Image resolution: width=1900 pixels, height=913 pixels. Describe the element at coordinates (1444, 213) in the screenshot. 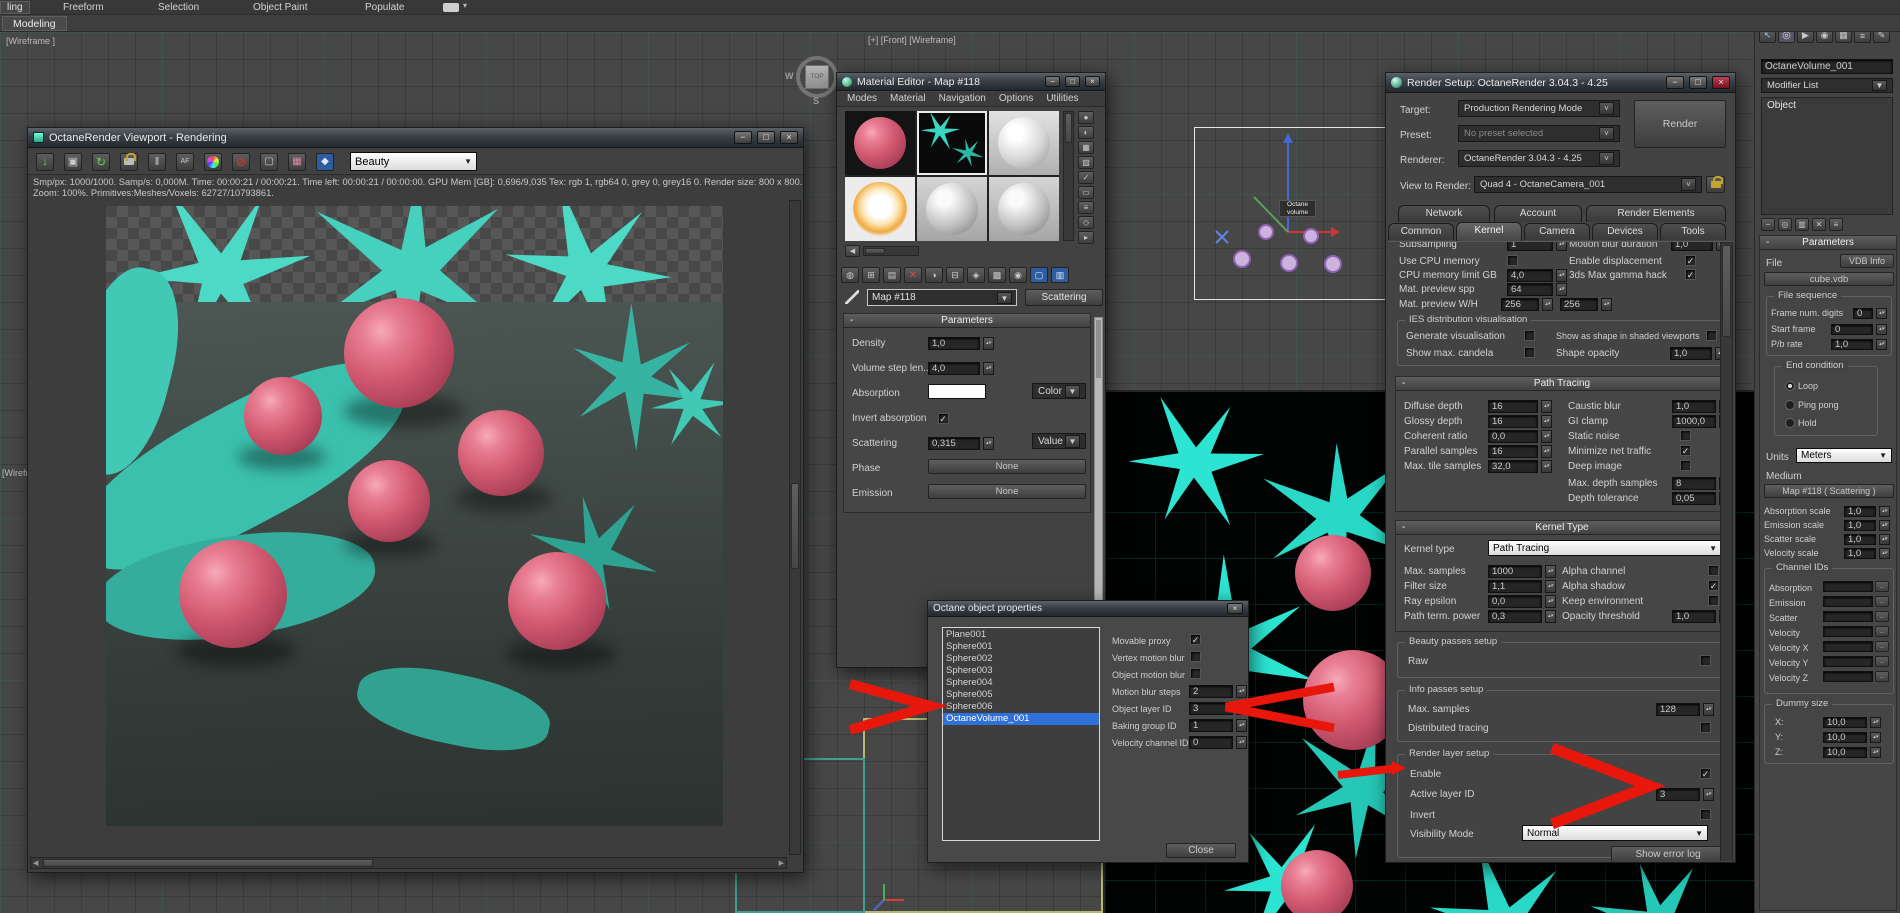

I see `tab-network: Network` at that location.